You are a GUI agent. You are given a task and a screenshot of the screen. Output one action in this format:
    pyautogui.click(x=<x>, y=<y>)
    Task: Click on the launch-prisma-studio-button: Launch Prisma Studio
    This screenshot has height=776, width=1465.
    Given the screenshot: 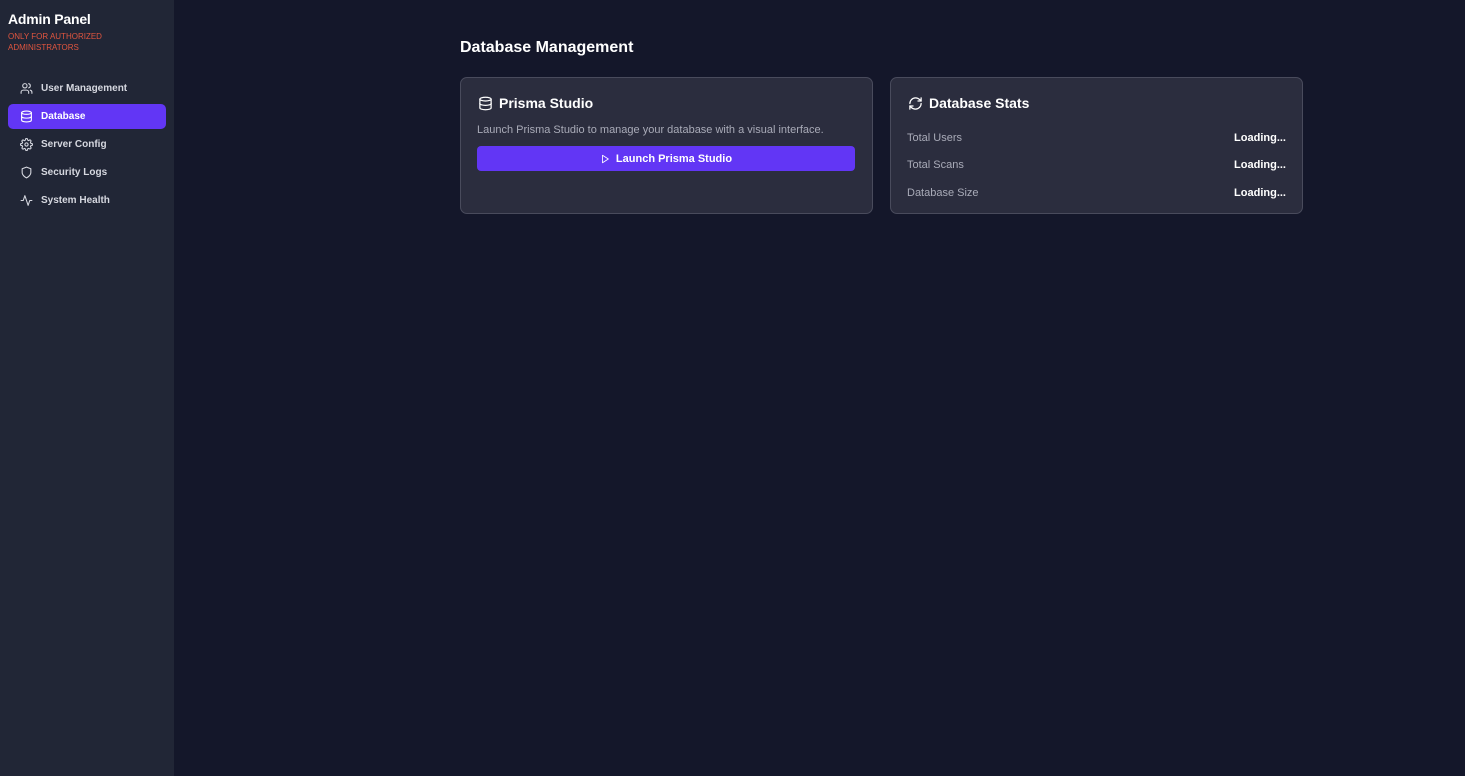 What is the action you would take?
    pyautogui.click(x=666, y=158)
    